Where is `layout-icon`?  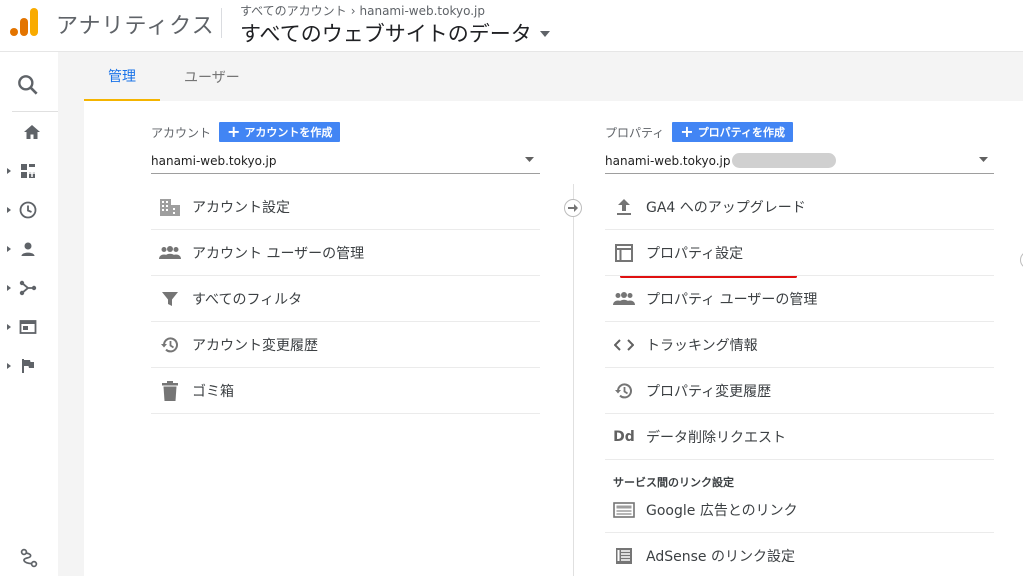
layout-icon is located at coordinates (624, 253).